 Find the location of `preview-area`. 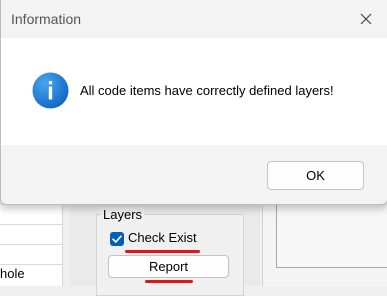

preview-area is located at coordinates (331, 236).